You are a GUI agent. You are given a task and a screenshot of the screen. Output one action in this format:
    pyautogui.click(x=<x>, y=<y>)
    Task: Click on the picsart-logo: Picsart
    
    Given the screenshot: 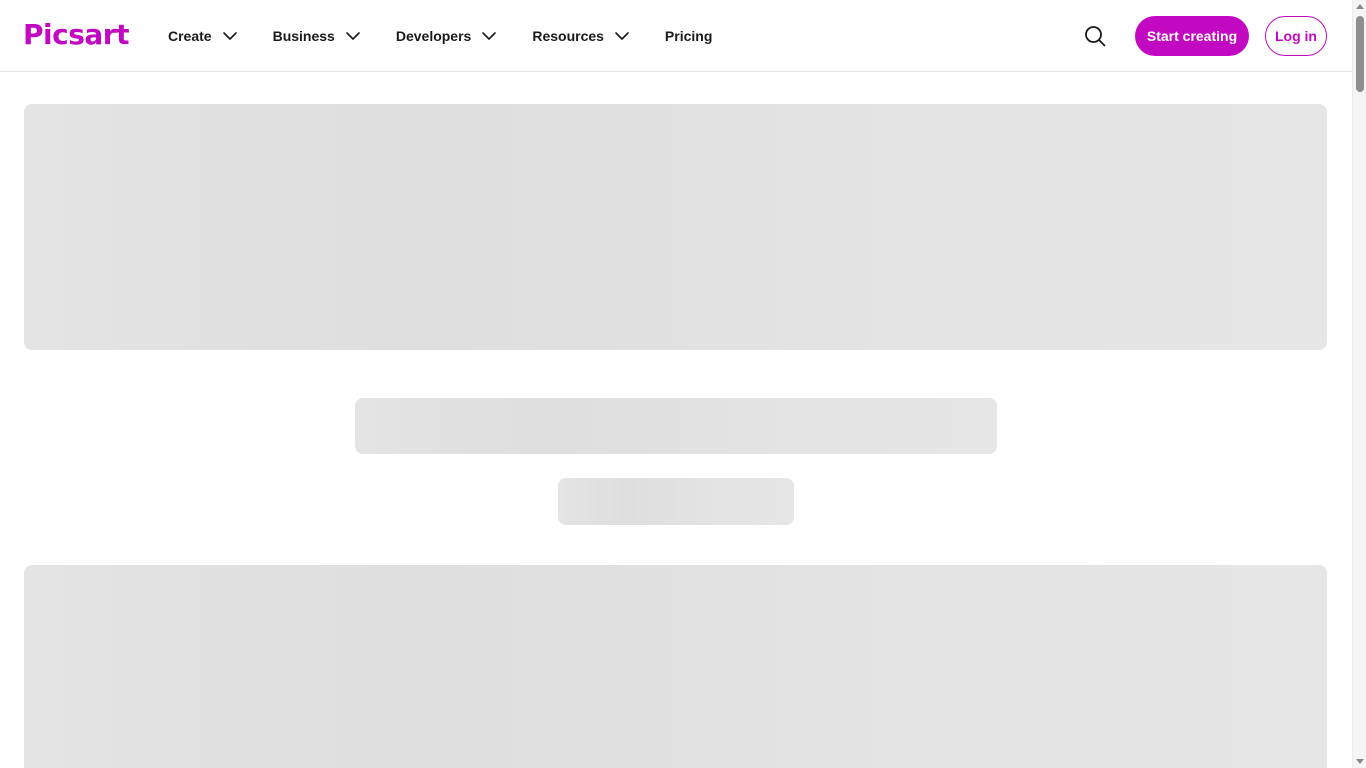 What is the action you would take?
    pyautogui.click(x=76, y=35)
    